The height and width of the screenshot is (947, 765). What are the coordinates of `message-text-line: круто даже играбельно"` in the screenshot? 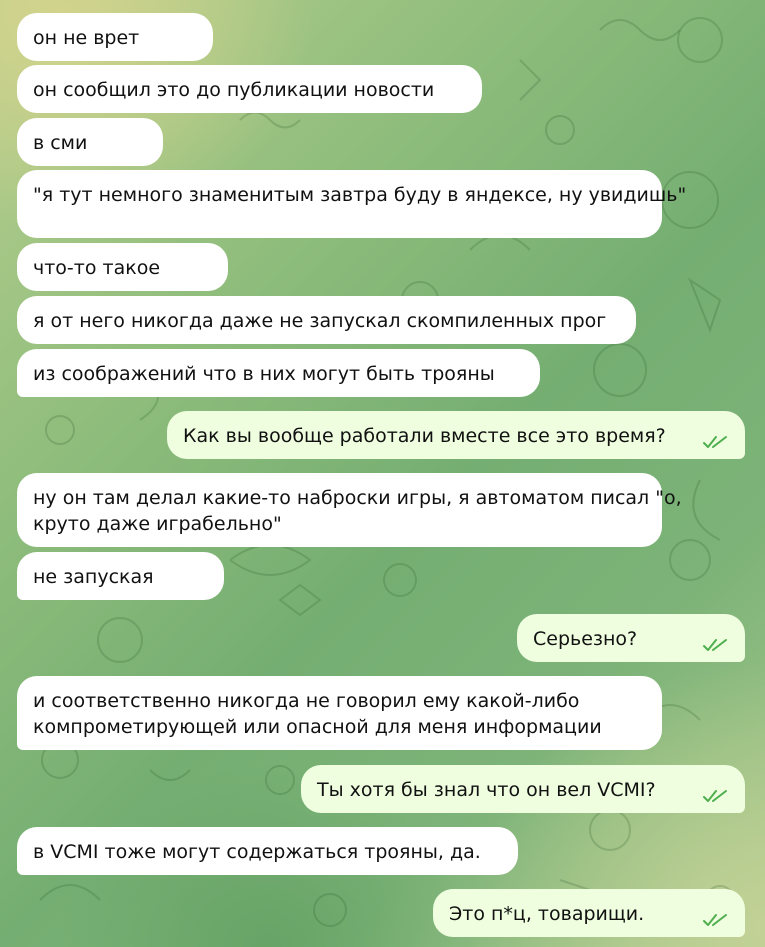 It's located at (157, 524).